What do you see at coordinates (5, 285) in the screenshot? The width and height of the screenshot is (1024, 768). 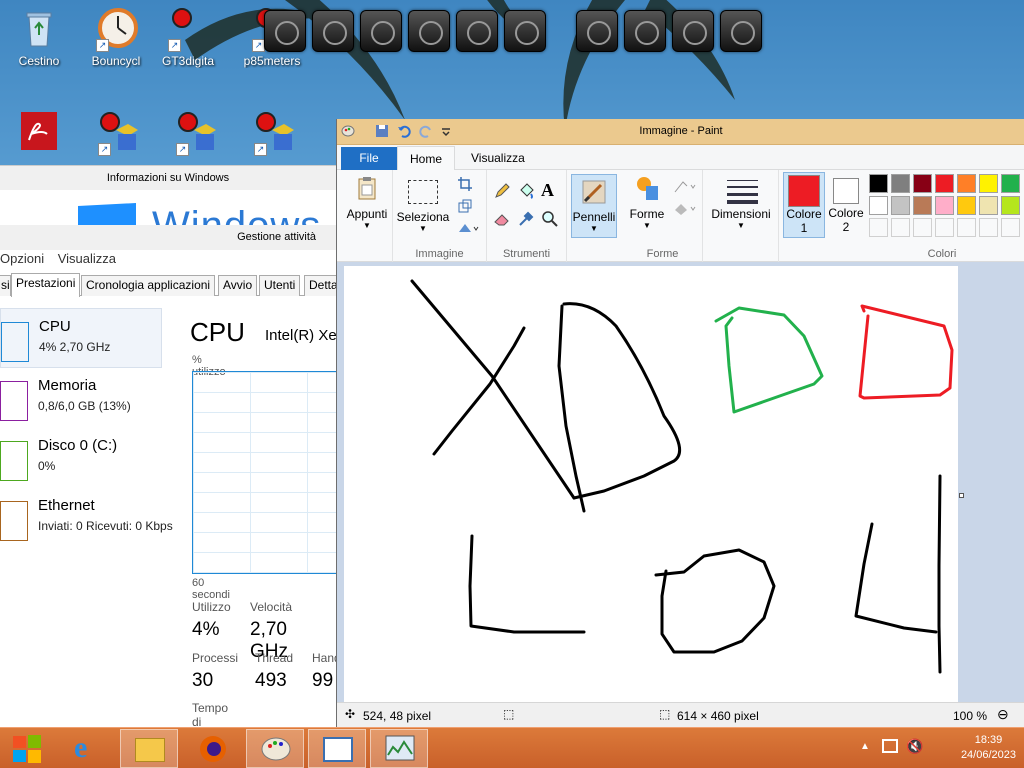 I see `tab-processes: si` at bounding box center [5, 285].